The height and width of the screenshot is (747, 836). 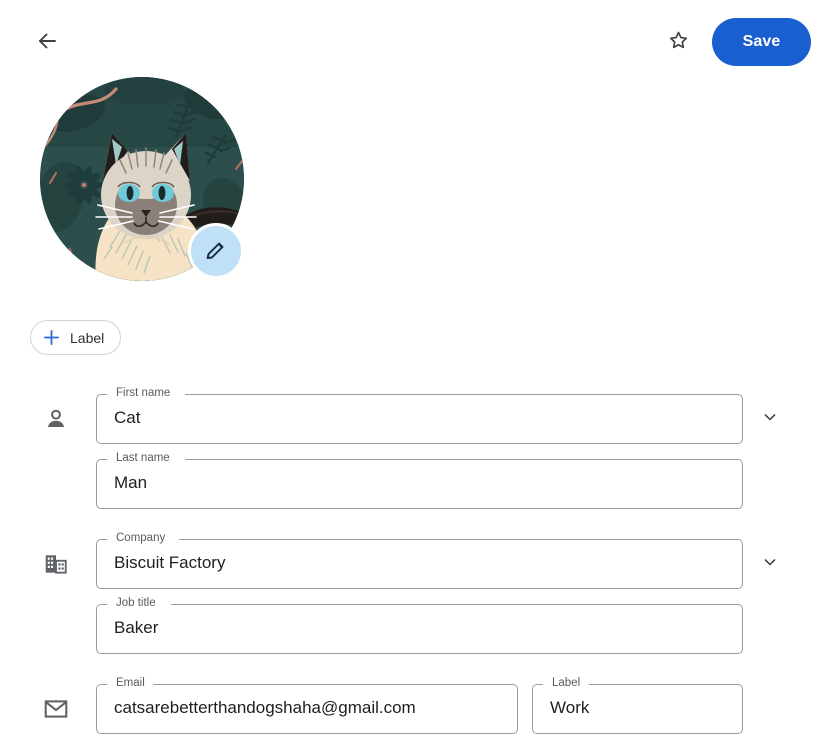 What do you see at coordinates (422, 563) in the screenshot?
I see `company-value: Biscuit Factory` at bounding box center [422, 563].